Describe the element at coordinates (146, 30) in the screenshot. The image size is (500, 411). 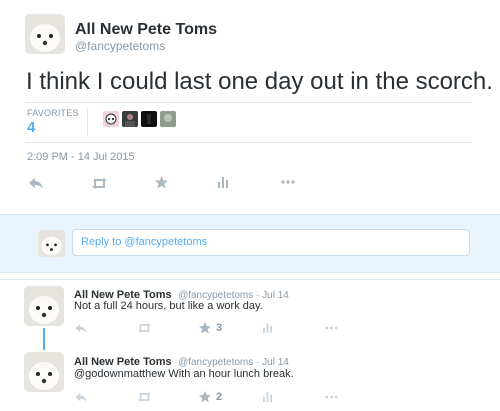
I see `author-name: All New Pete Toms` at that location.